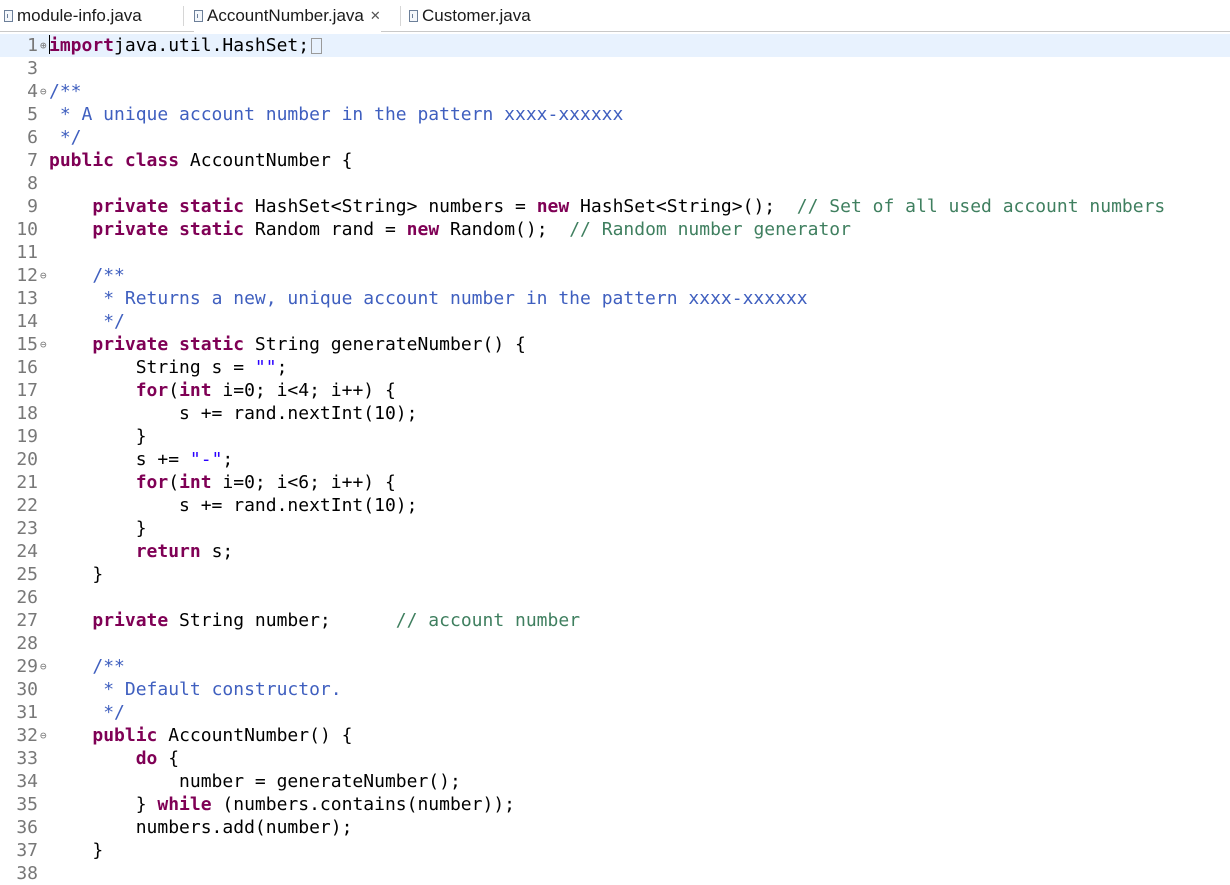 The width and height of the screenshot is (1230, 885). I want to click on collapsed-imports-indicator, so click(317, 46).